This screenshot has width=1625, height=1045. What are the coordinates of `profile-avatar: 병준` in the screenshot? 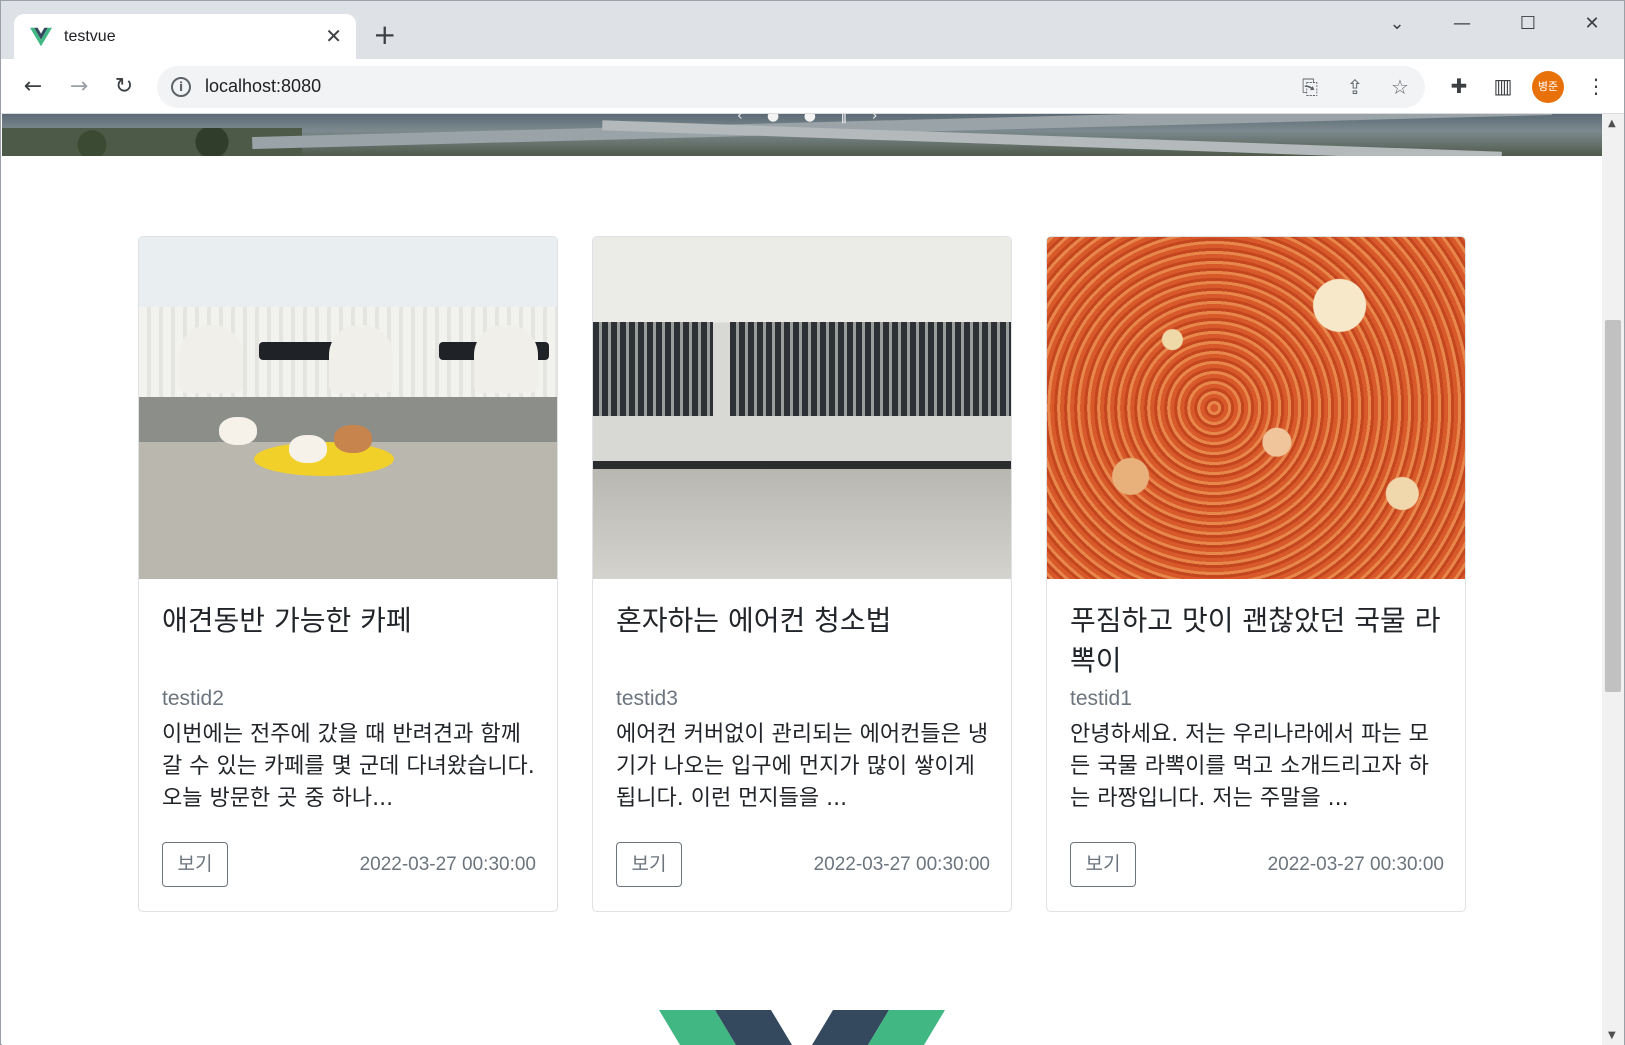 It's located at (1548, 87).